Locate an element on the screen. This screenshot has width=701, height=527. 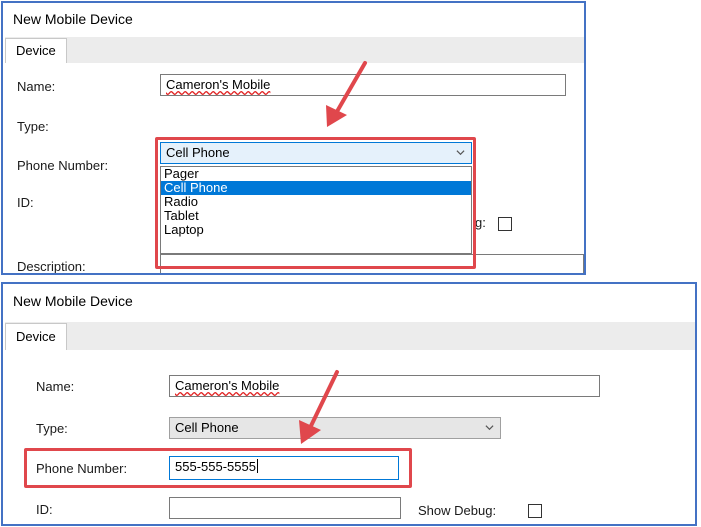
type-highlight-box is located at coordinates (315, 203).